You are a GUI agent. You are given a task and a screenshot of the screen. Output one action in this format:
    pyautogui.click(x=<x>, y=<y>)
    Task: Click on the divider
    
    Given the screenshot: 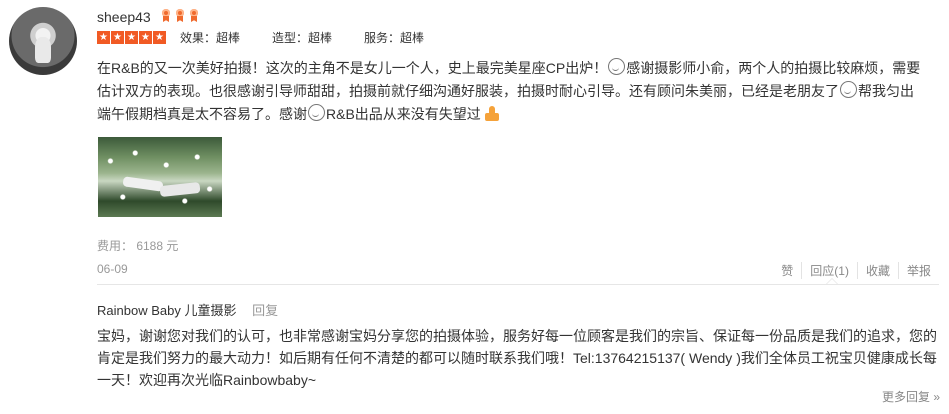 What is the action you would take?
    pyautogui.click(x=518, y=284)
    